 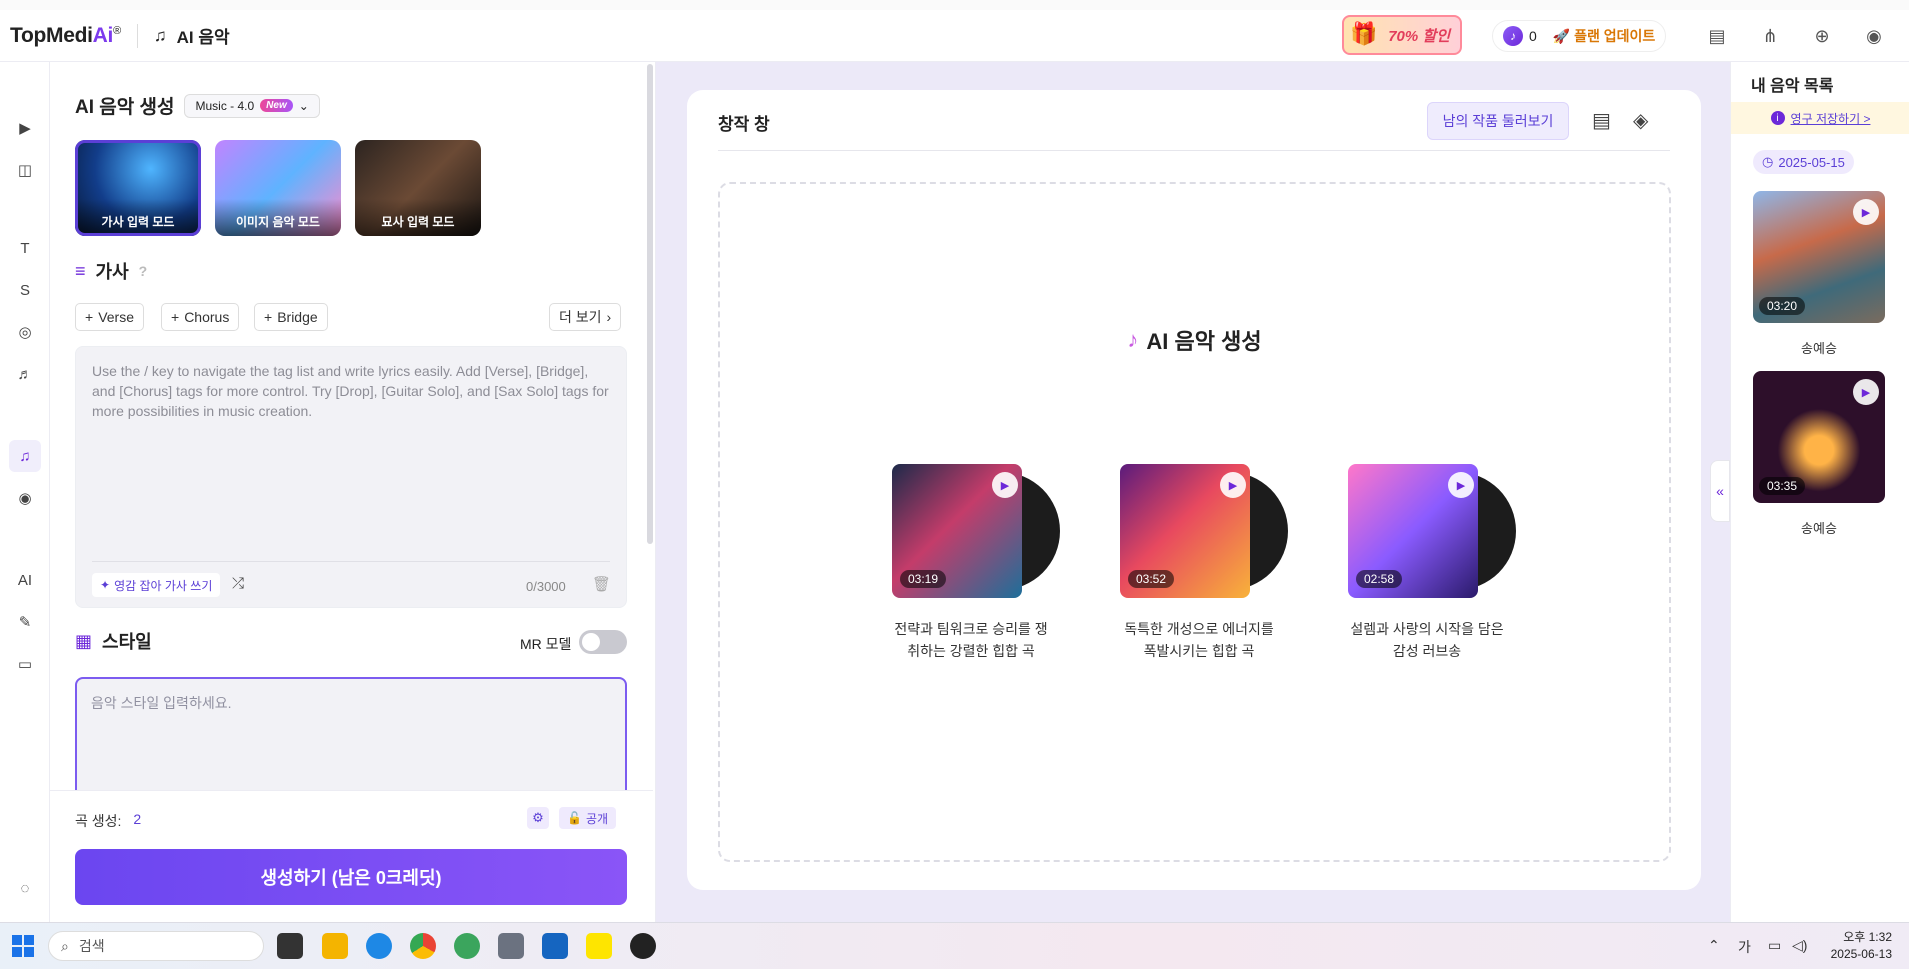 I want to click on settings-gear-button: ⚙, so click(x=538, y=818).